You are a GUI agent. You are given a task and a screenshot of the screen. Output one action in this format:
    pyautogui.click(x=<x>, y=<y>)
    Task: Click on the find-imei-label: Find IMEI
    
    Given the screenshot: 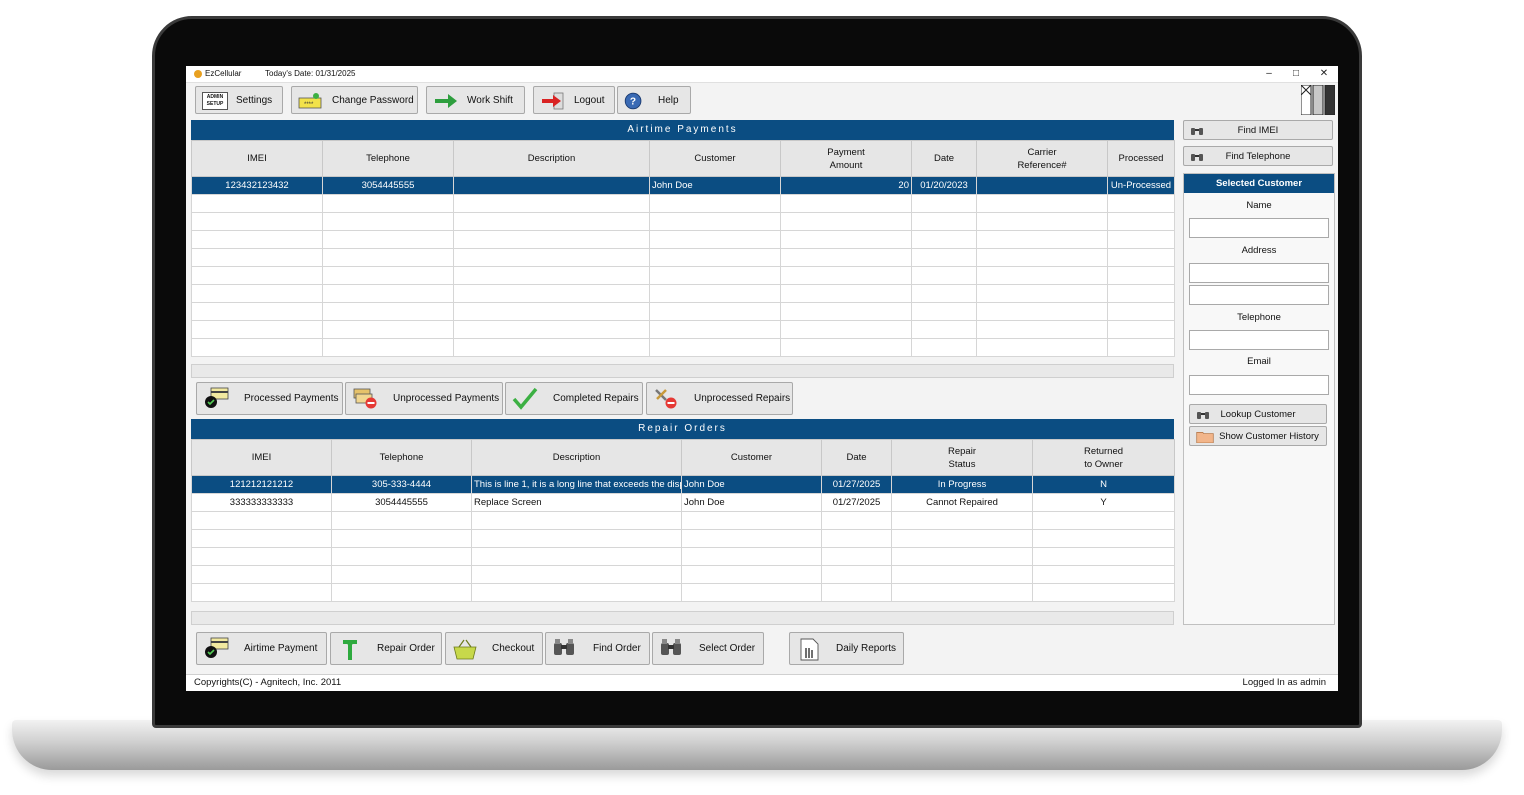 What is the action you would take?
    pyautogui.click(x=1258, y=130)
    